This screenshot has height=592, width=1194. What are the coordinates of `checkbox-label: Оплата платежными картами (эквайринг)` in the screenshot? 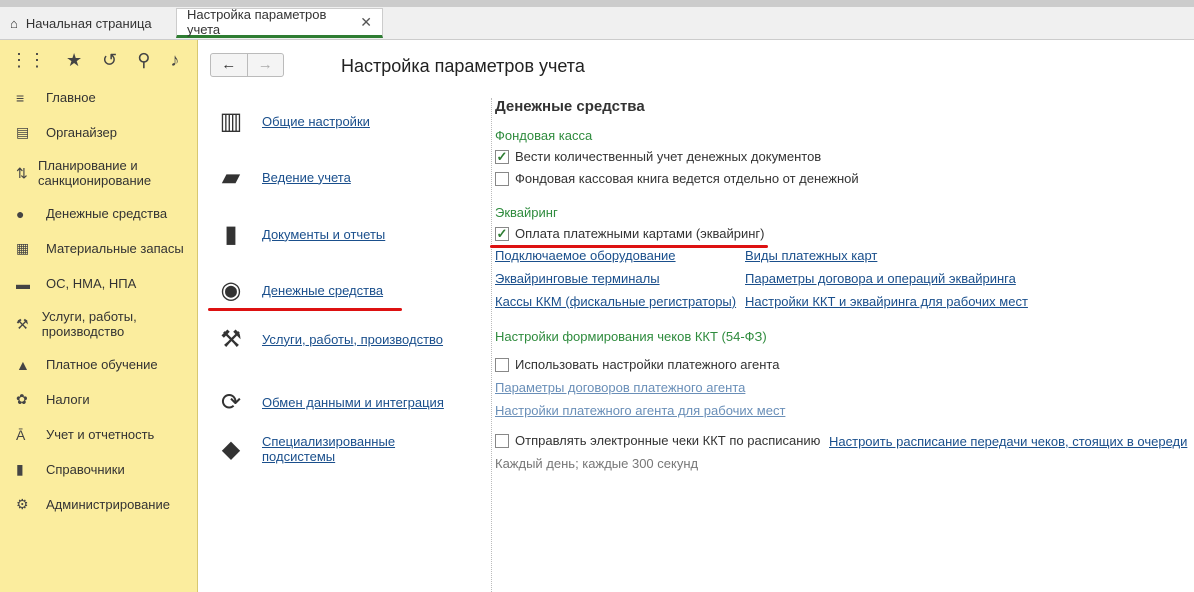 It's located at (640, 233).